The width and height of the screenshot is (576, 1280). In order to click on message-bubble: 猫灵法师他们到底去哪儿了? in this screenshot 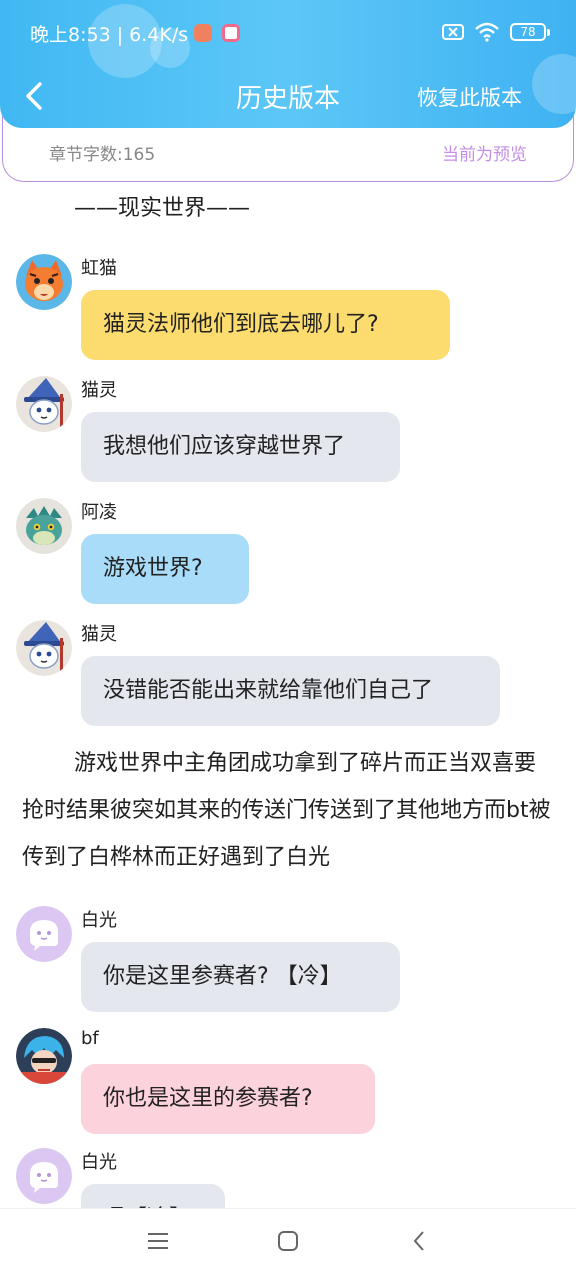, I will do `click(265, 325)`.